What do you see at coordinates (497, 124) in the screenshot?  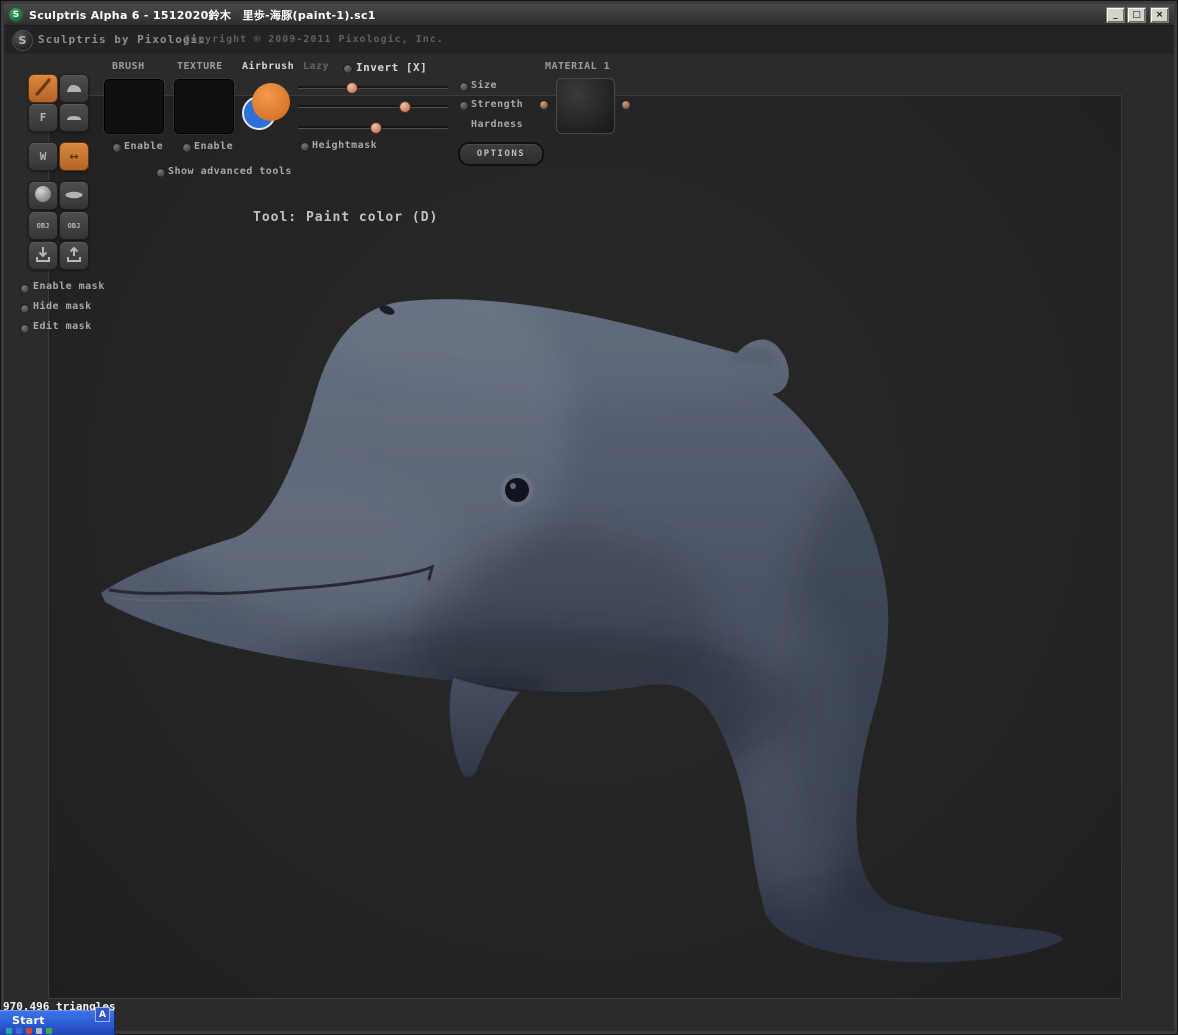 I see `hardness-label: Hardness` at bounding box center [497, 124].